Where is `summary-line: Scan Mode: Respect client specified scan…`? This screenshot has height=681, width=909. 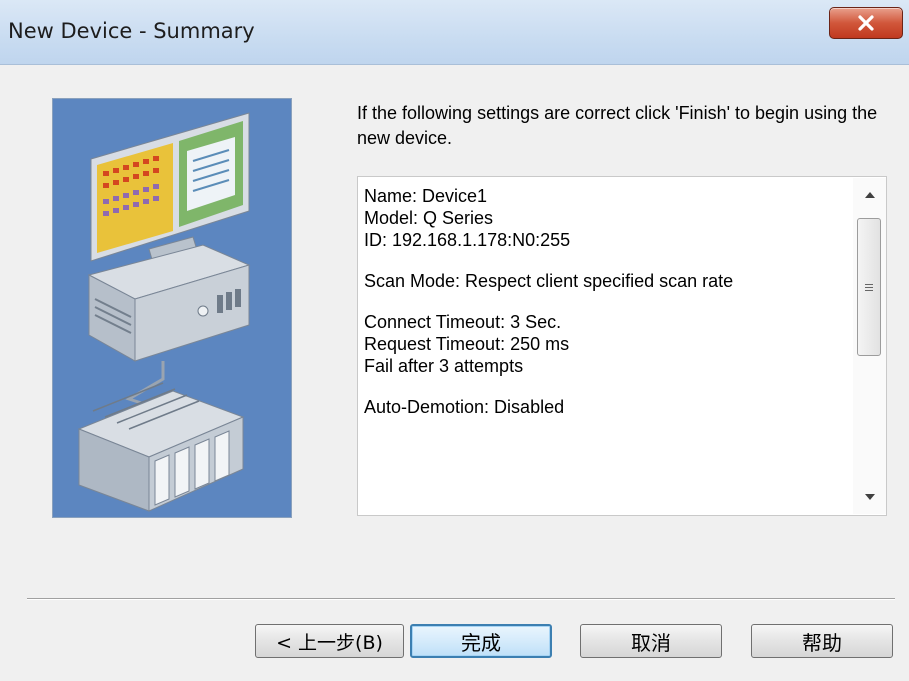
summary-line: Scan Mode: Respect client specified scan… is located at coordinates (549, 281).